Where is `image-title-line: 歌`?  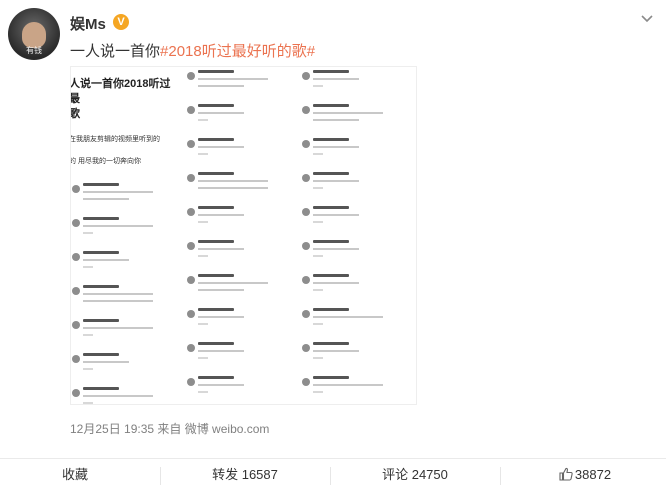 image-title-line: 歌 is located at coordinates (126, 114).